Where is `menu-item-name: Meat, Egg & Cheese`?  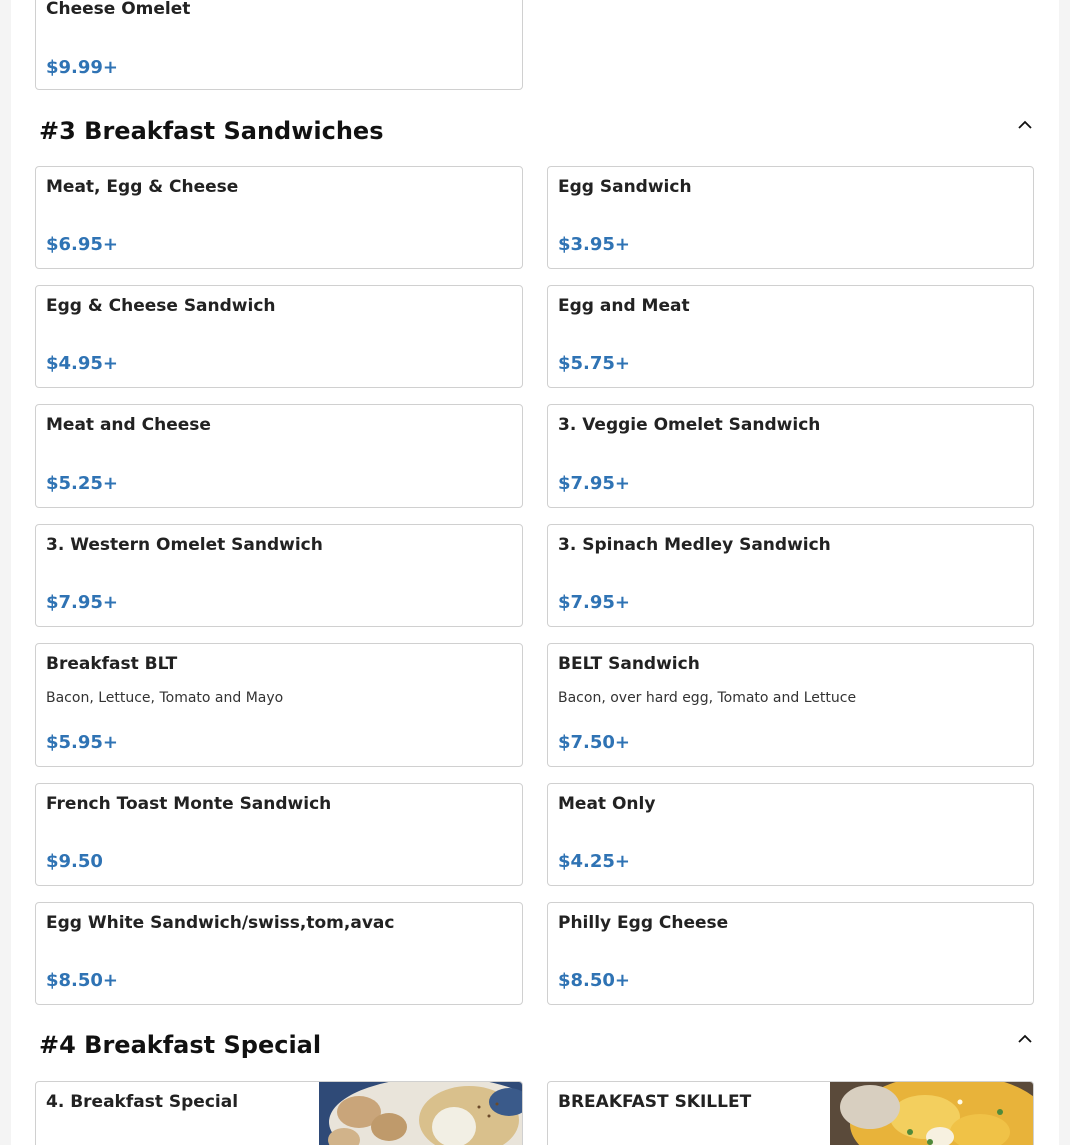 menu-item-name: Meat, Egg & Cheese is located at coordinates (142, 187).